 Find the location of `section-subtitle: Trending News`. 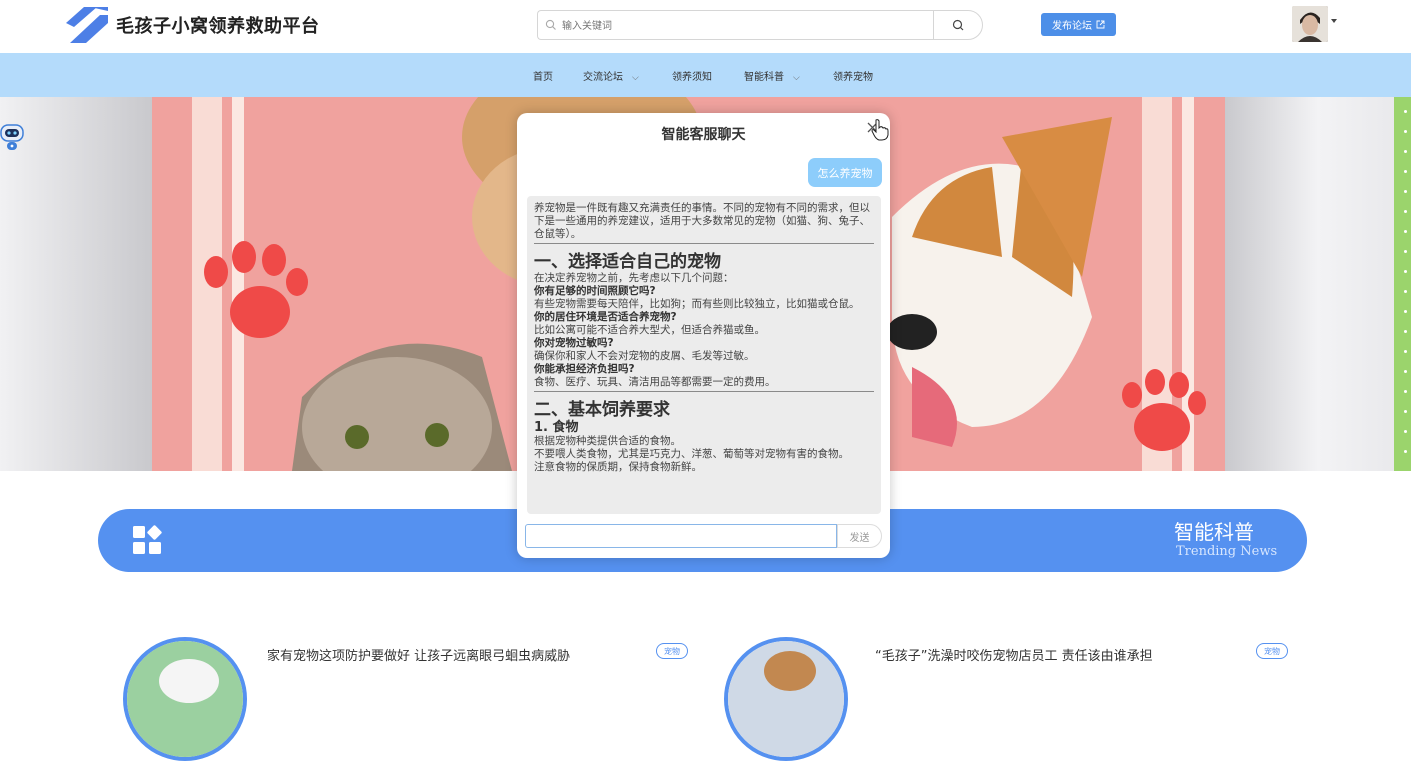

section-subtitle: Trending News is located at coordinates (1227, 551).